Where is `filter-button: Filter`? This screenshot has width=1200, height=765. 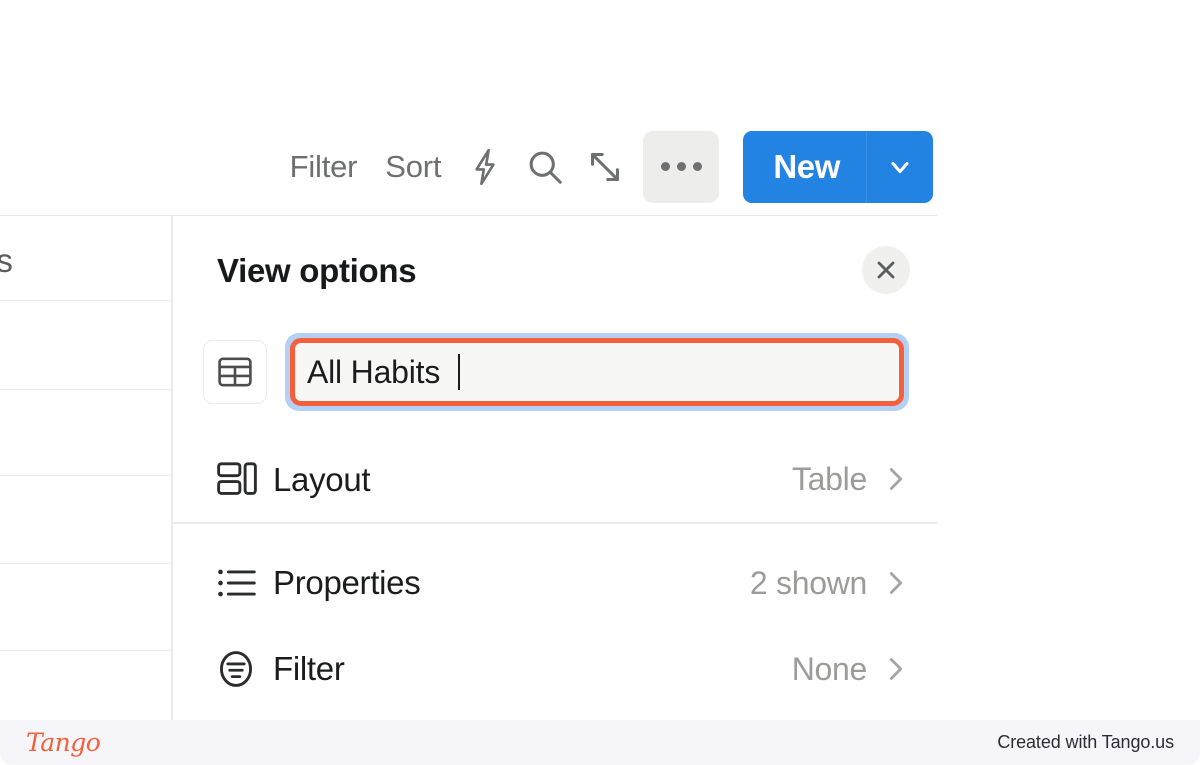 filter-button: Filter is located at coordinates (324, 166).